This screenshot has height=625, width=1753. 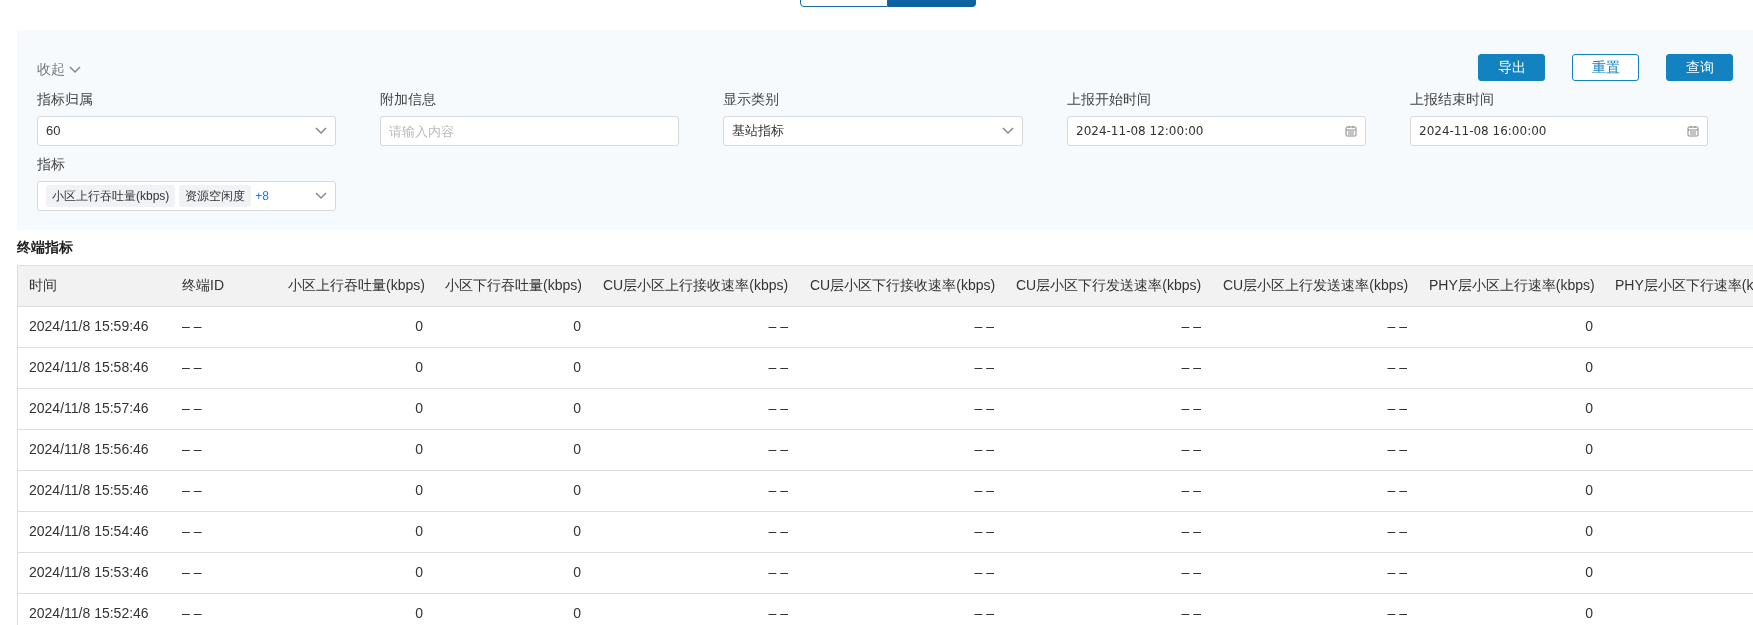 What do you see at coordinates (59, 69) in the screenshot?
I see `collapse-toggle: 收起` at bounding box center [59, 69].